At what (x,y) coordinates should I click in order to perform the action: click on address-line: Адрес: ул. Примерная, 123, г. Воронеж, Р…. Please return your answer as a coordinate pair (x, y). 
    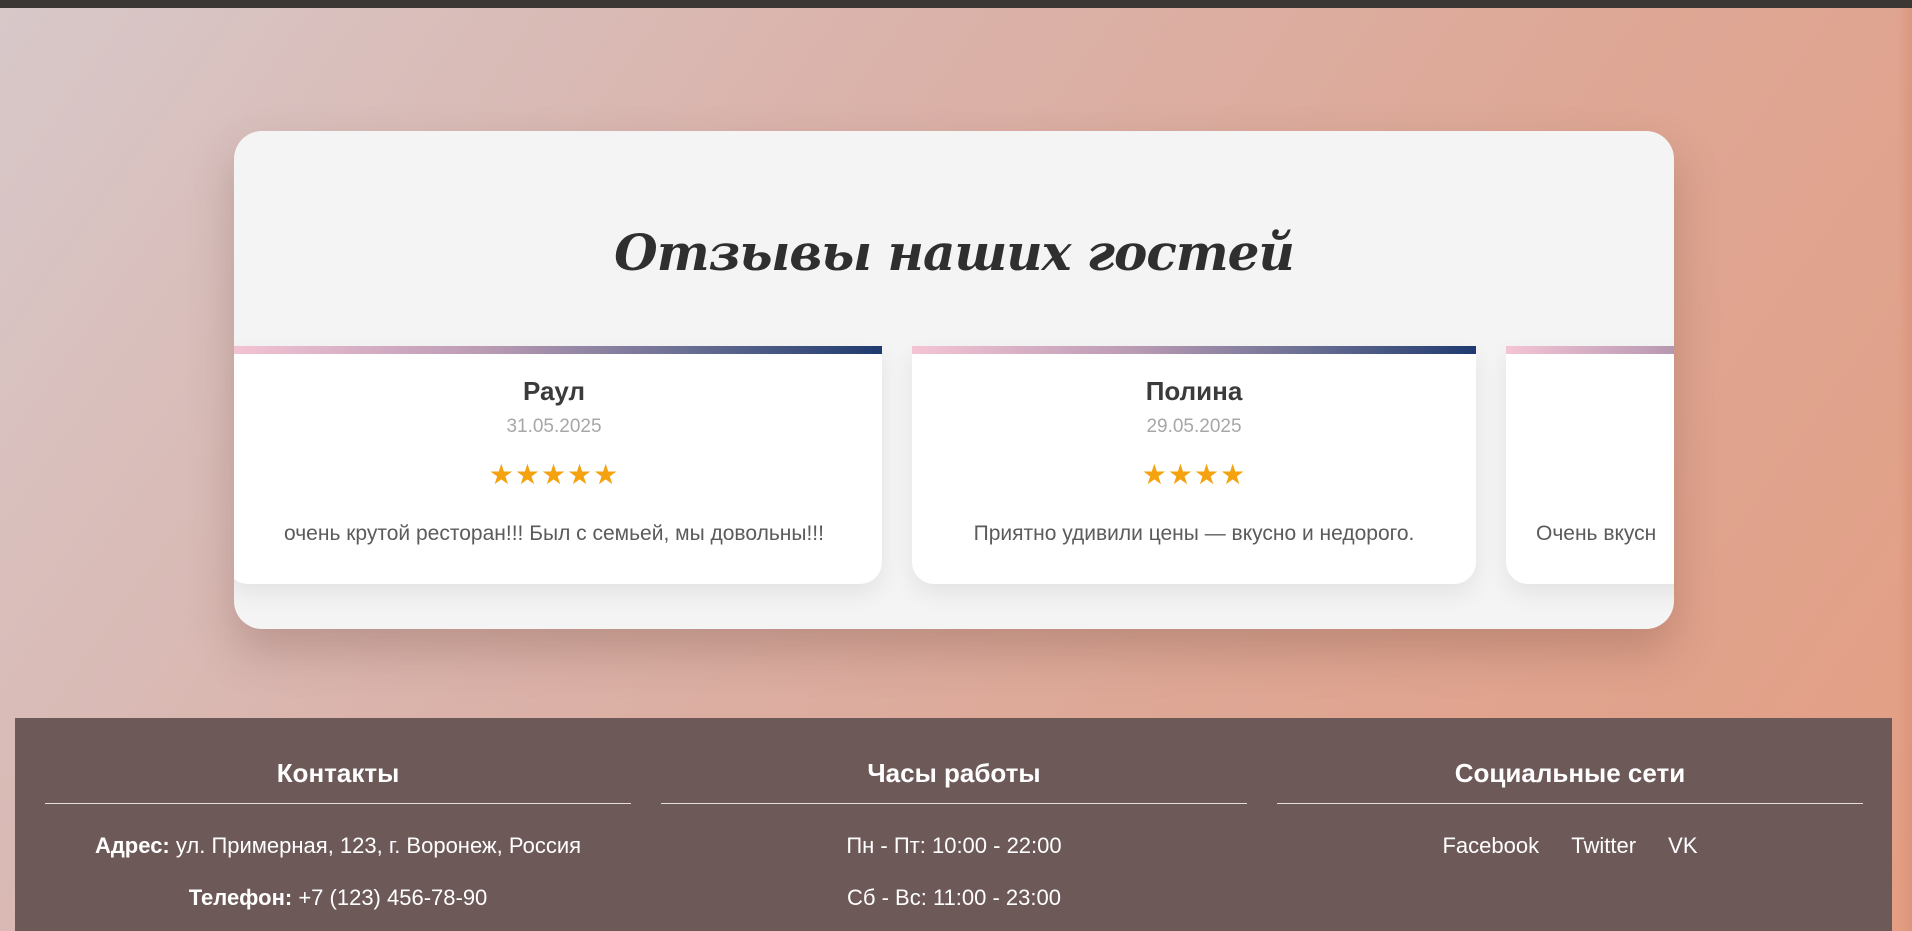
    Looking at the image, I should click on (338, 846).